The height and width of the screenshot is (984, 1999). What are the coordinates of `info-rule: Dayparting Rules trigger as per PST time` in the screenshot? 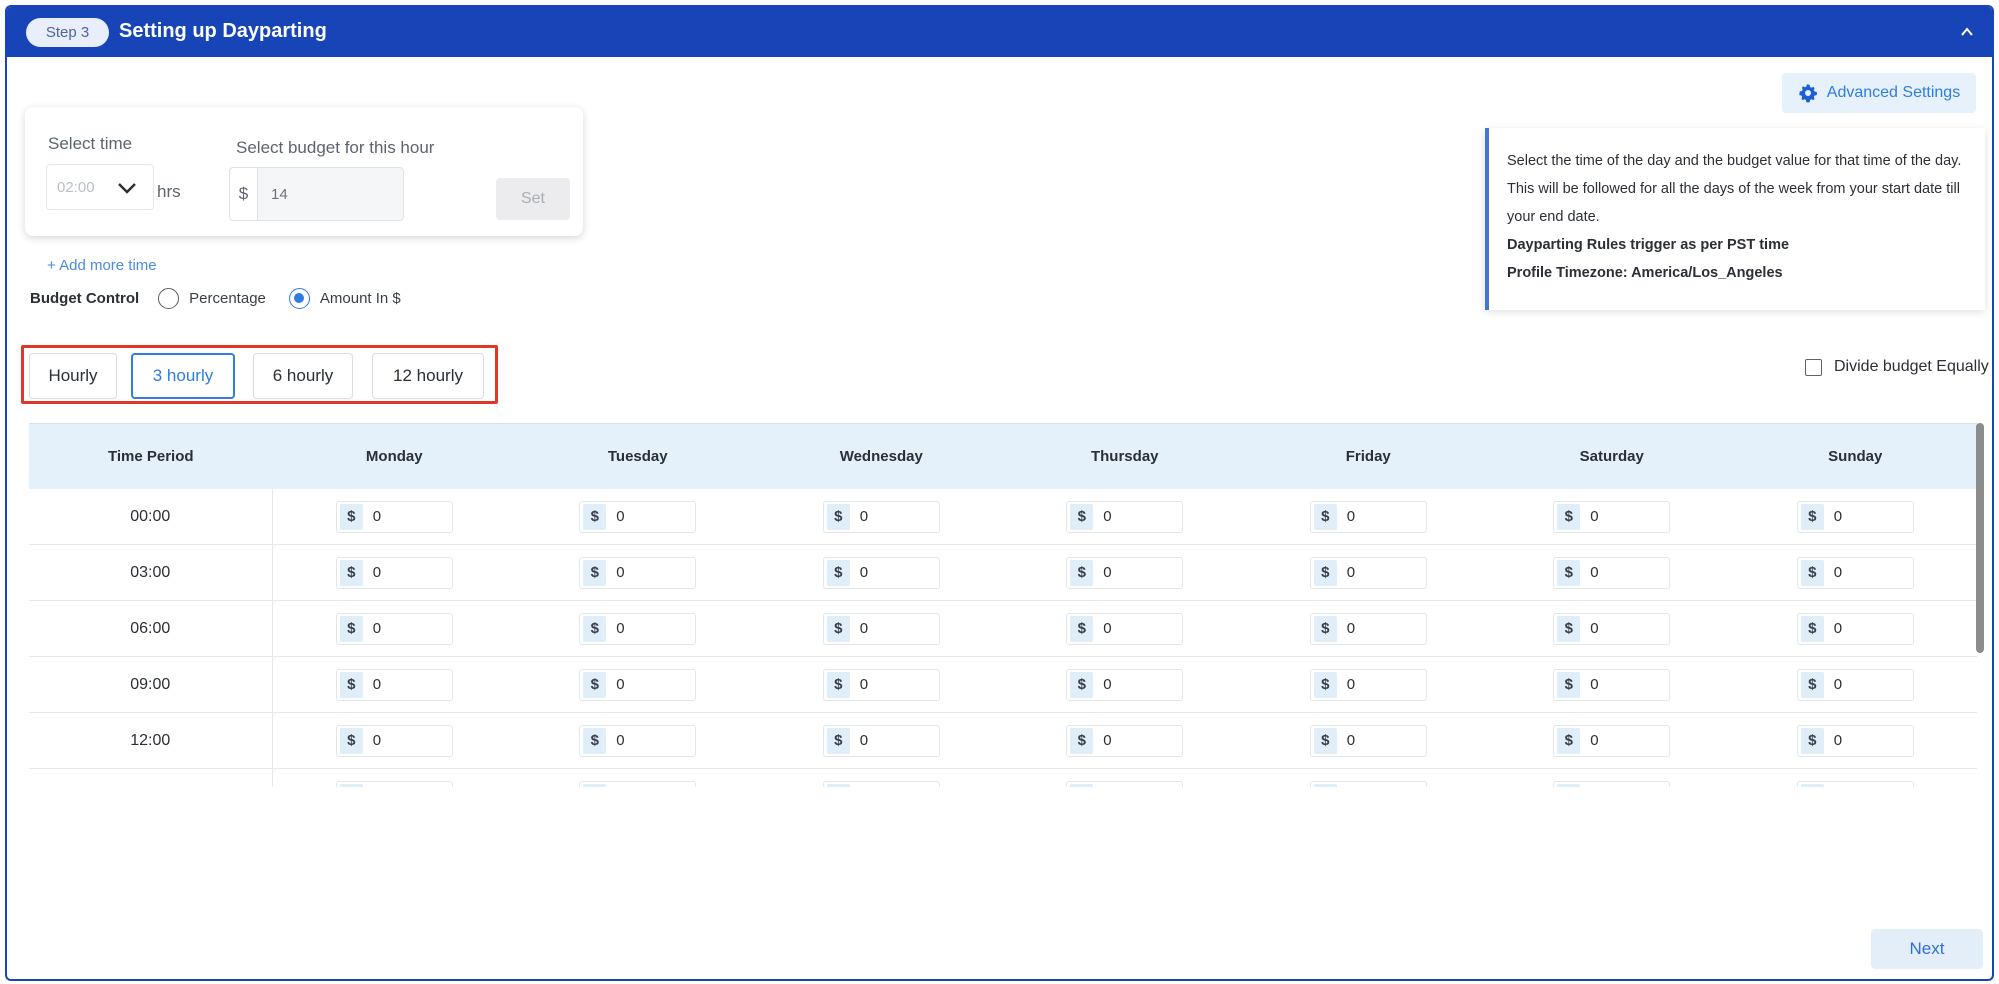 It's located at (1648, 245).